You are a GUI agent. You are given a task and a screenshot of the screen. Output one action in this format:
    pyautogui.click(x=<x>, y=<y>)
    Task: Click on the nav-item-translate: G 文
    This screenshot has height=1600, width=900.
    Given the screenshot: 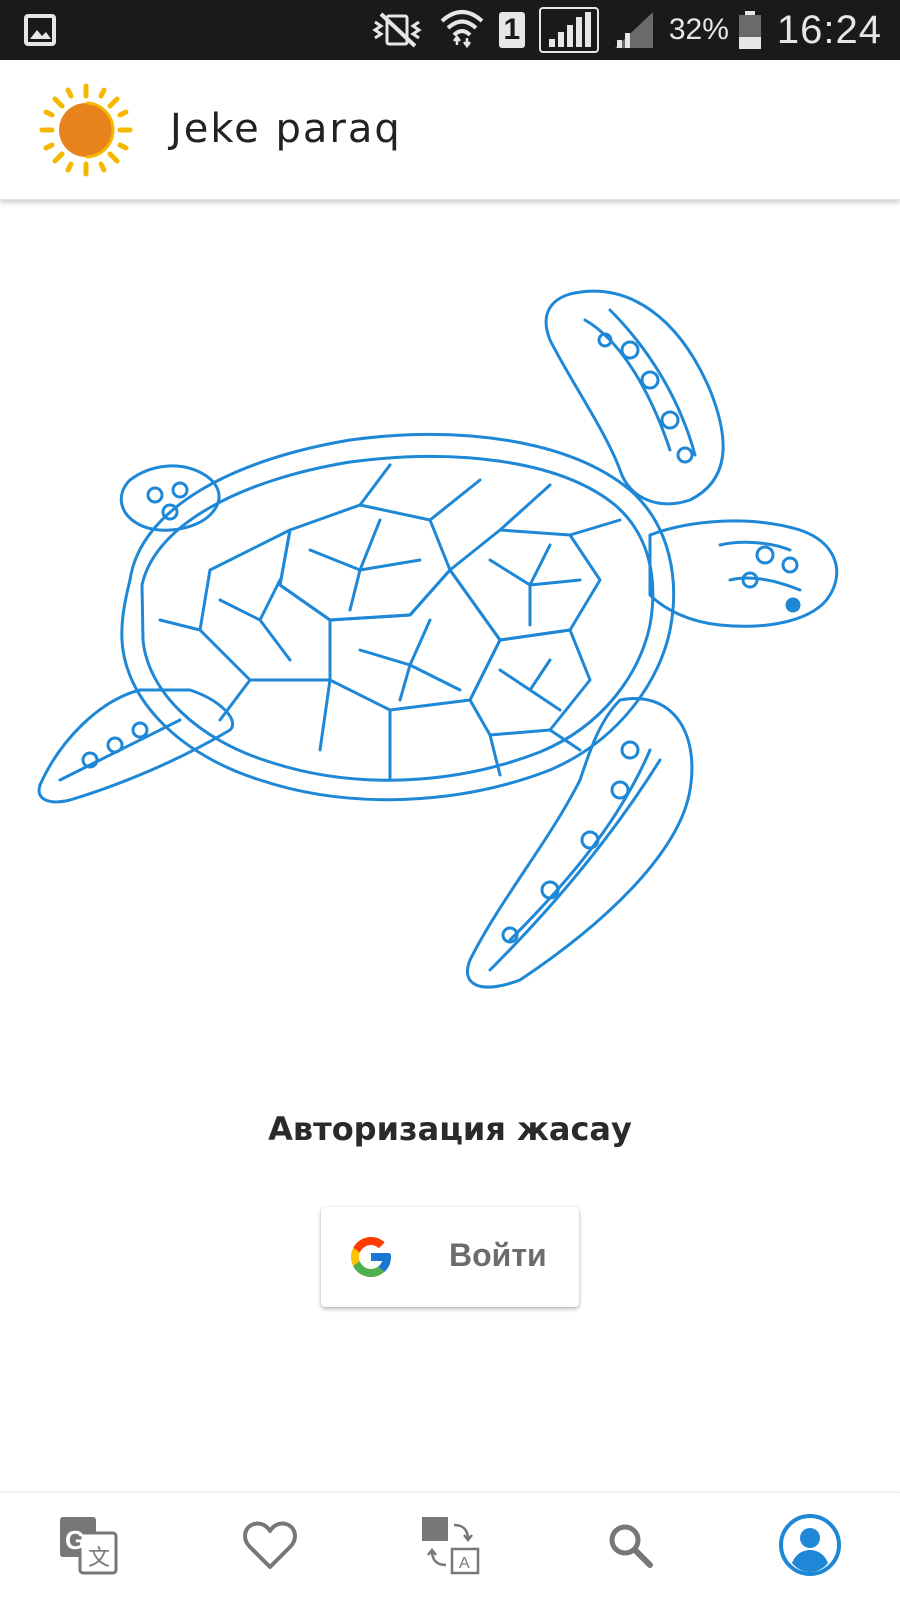 What is the action you would take?
    pyautogui.click(x=88, y=1547)
    